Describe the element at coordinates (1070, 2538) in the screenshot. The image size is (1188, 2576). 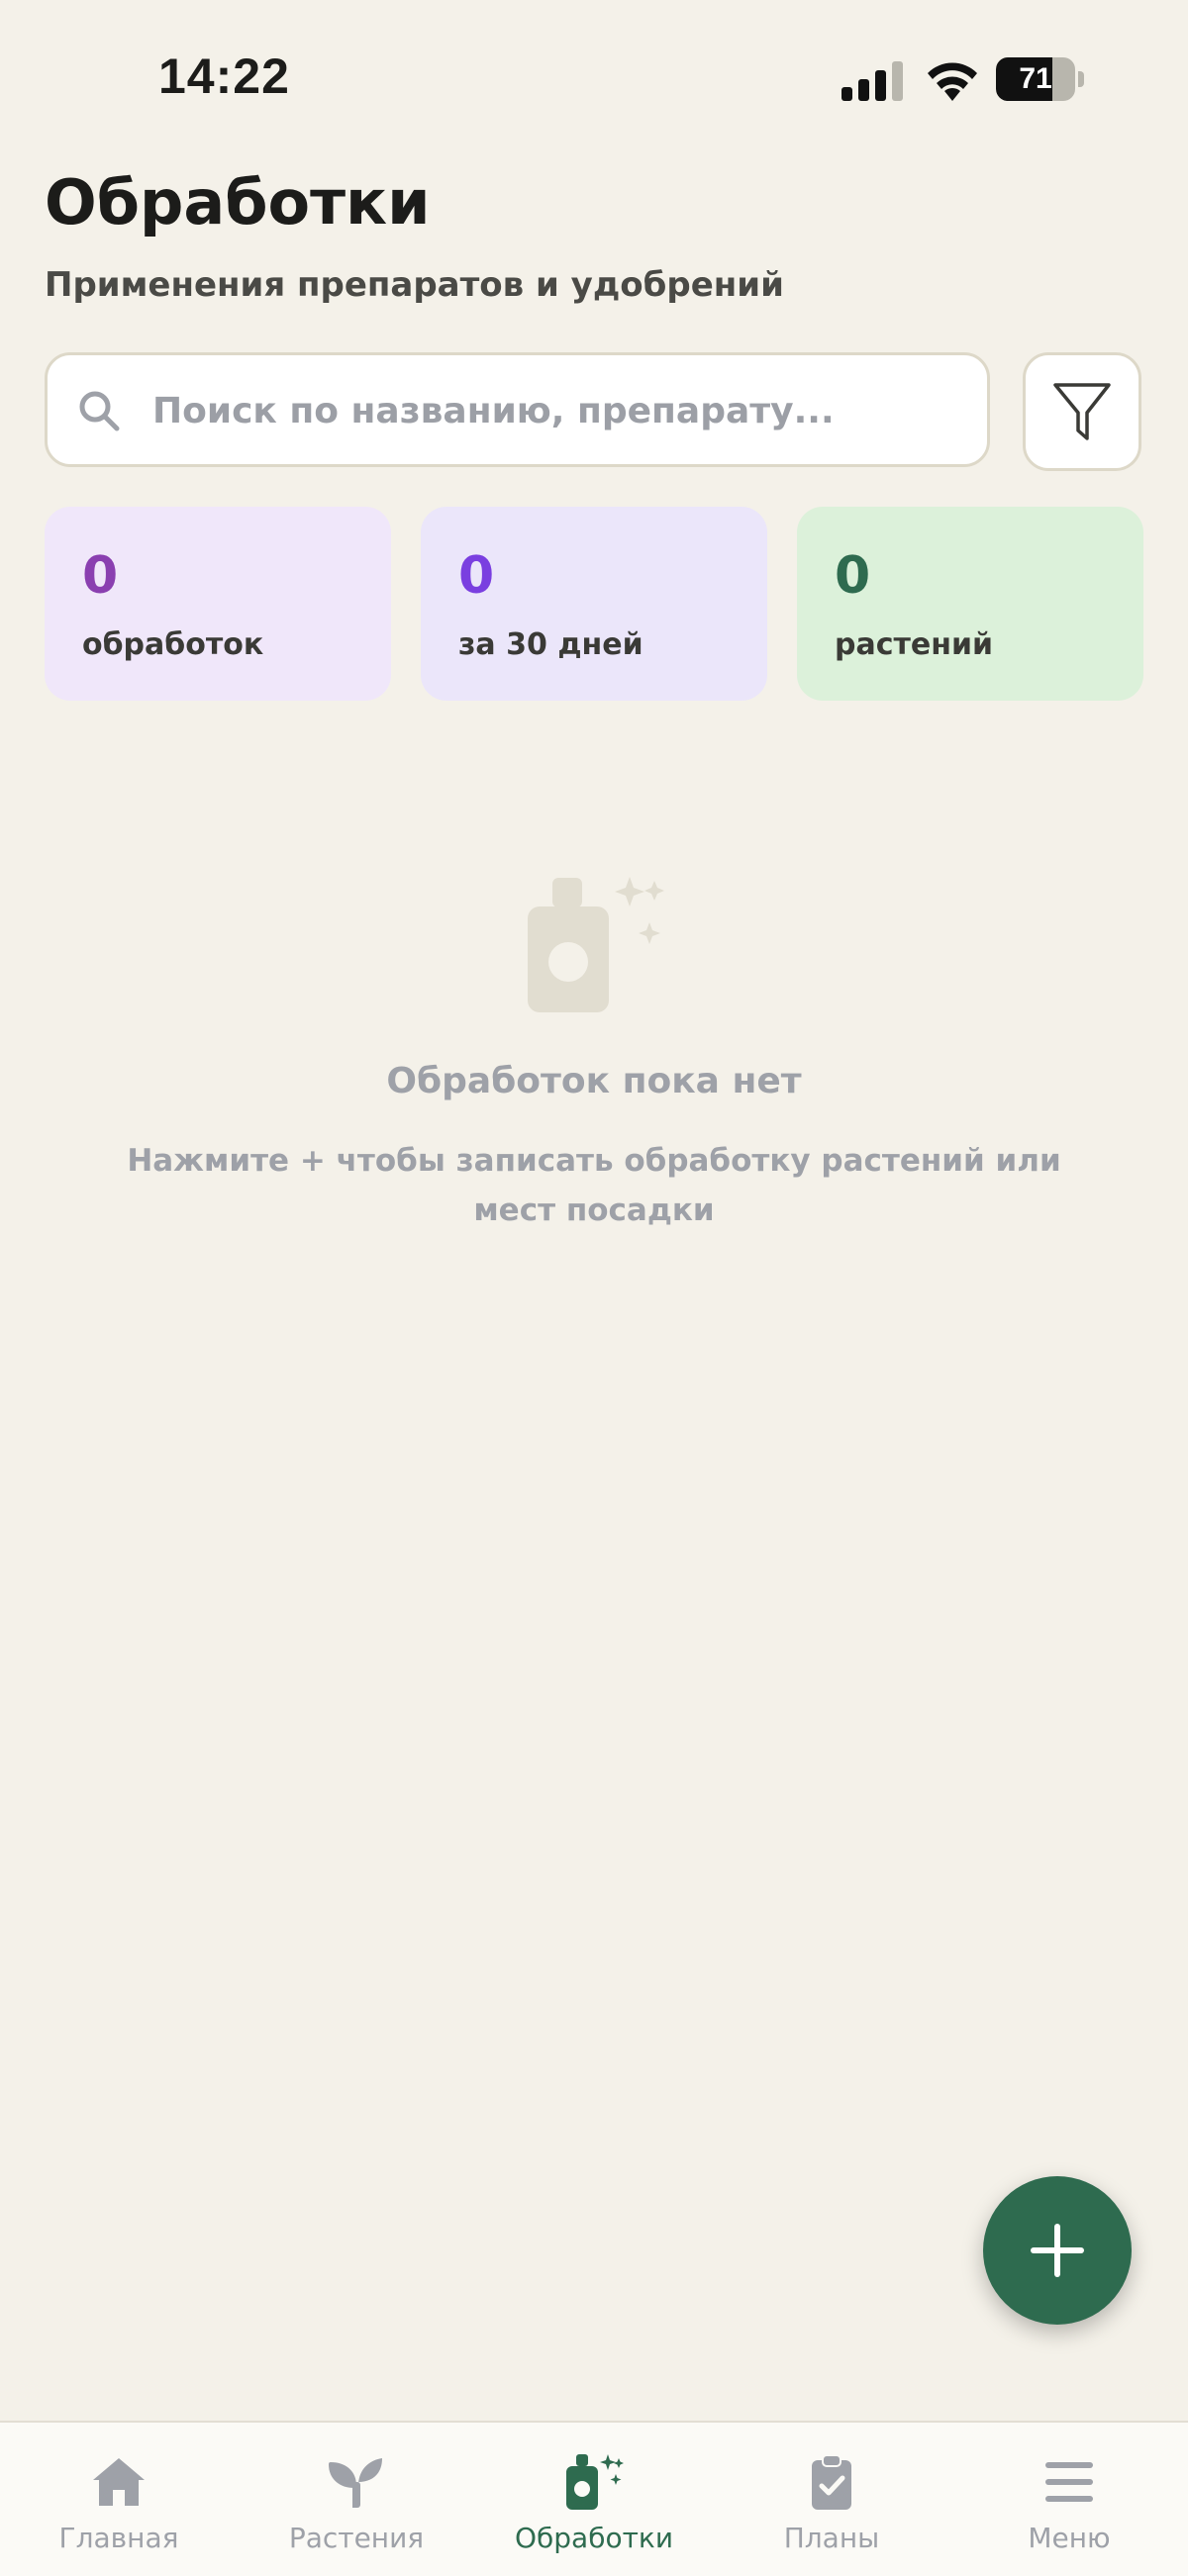
I see `tab-label: Меню` at that location.